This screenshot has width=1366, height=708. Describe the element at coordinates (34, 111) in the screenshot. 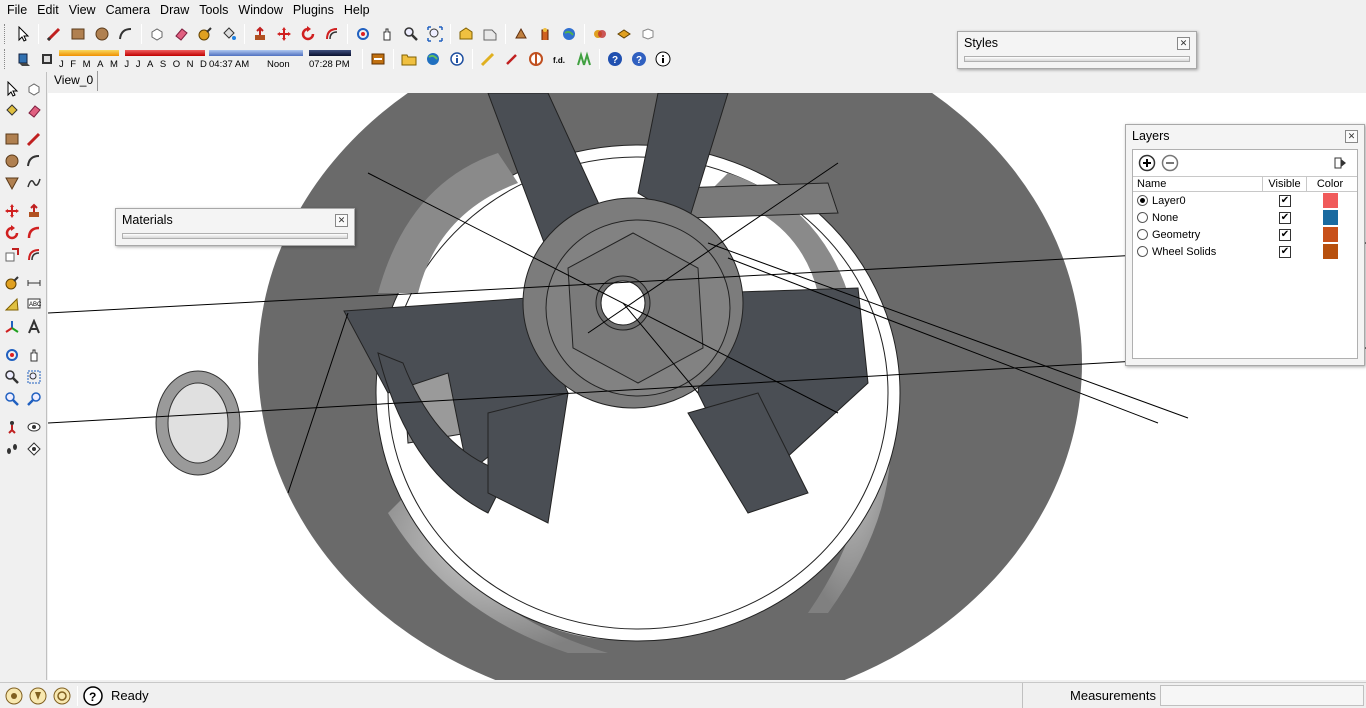

I see `eraser-icon` at that location.